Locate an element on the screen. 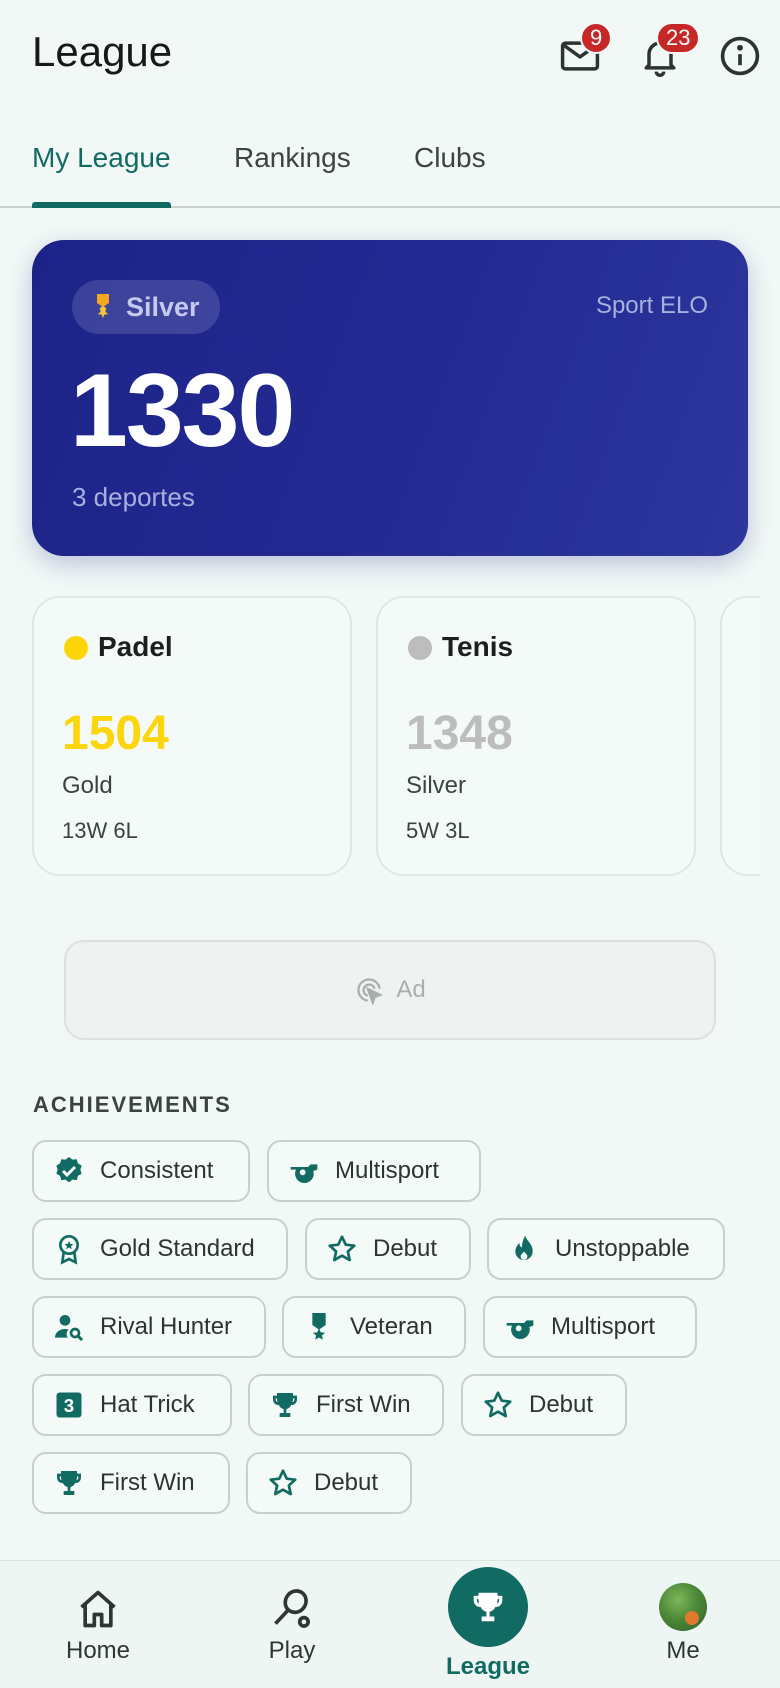 Image resolution: width=780 pixels, height=1688 pixels. number-three-icon: 3 is located at coordinates (69, 1405).